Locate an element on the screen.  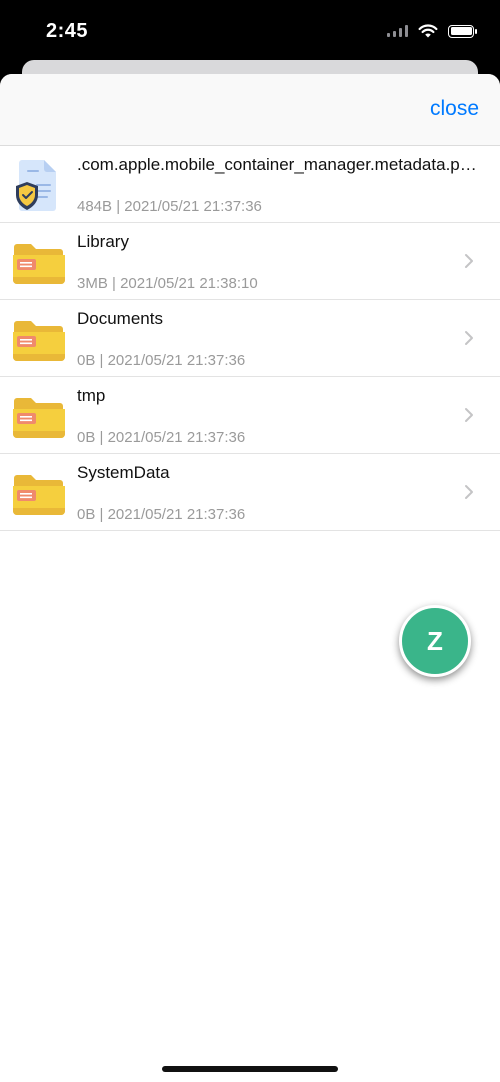
folder-row: SystemData 0B | 2021/05/21 21:37:36 is located at coordinates (250, 492).